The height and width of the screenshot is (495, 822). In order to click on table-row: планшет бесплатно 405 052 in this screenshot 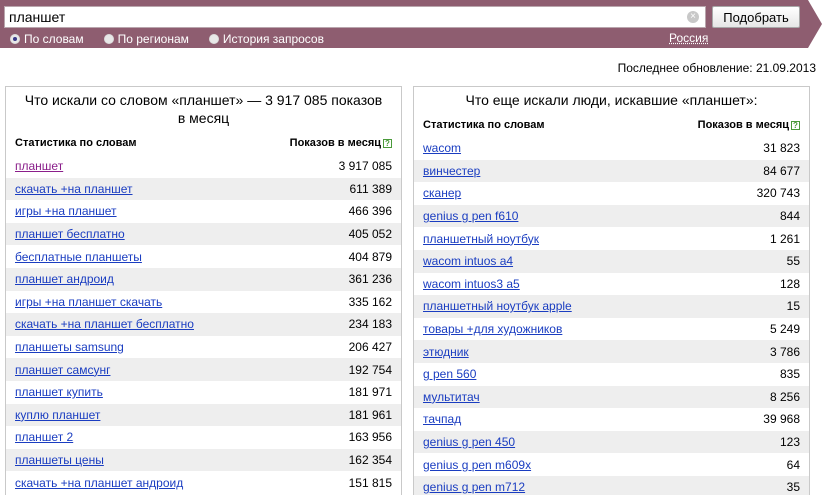, I will do `click(203, 234)`.